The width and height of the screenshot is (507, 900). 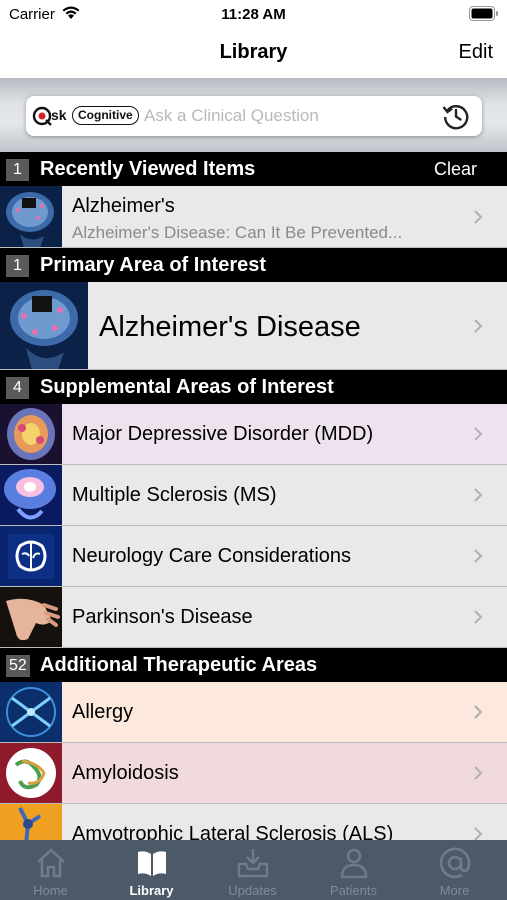 I want to click on brain-scan-thumbnail-icon, so click(x=31, y=434).